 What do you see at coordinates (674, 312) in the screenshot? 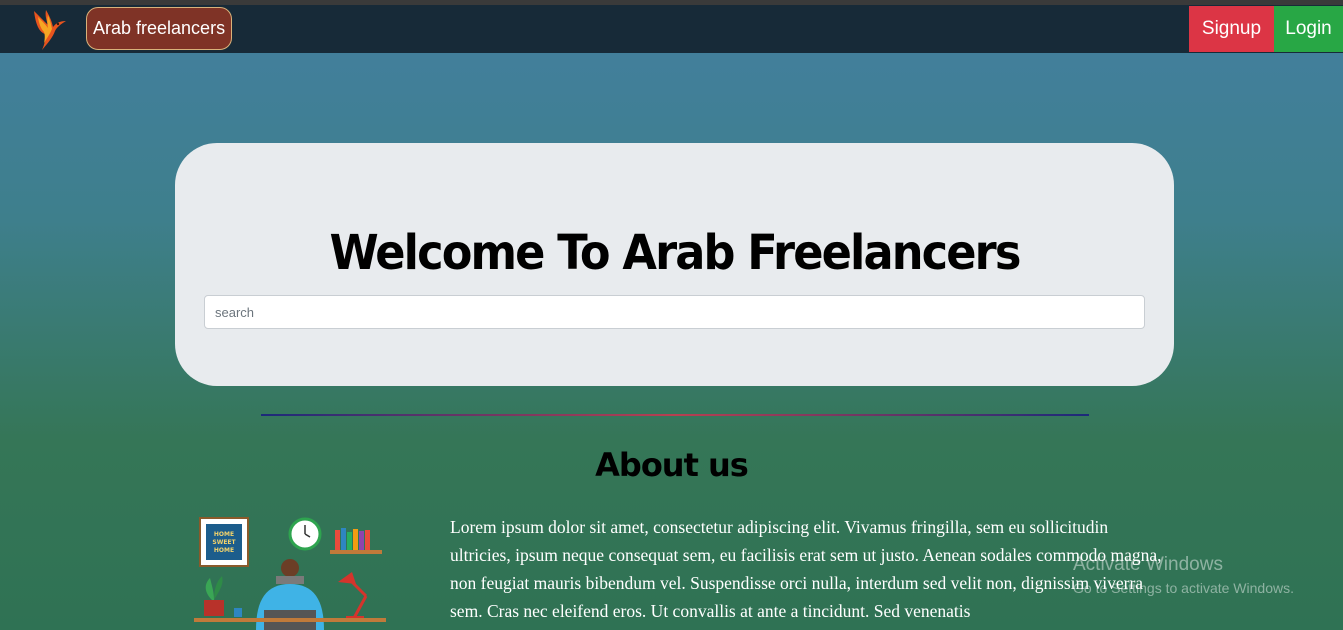
I see `search-input` at bounding box center [674, 312].